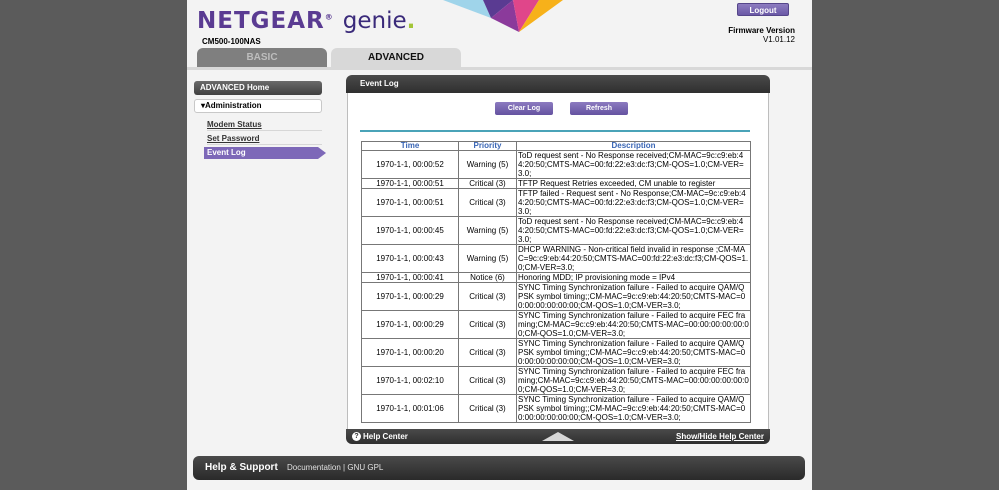 The height and width of the screenshot is (490, 999). Describe the element at coordinates (396, 58) in the screenshot. I see `tab-advanced: ADVANCED` at that location.